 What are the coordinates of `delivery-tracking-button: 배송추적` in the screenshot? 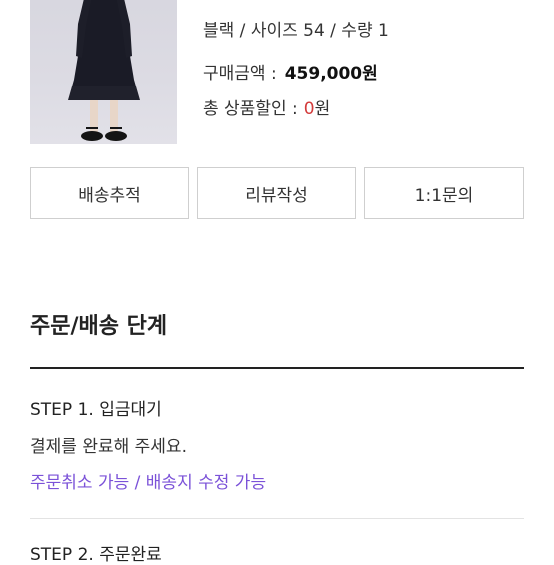 It's located at (109, 193).